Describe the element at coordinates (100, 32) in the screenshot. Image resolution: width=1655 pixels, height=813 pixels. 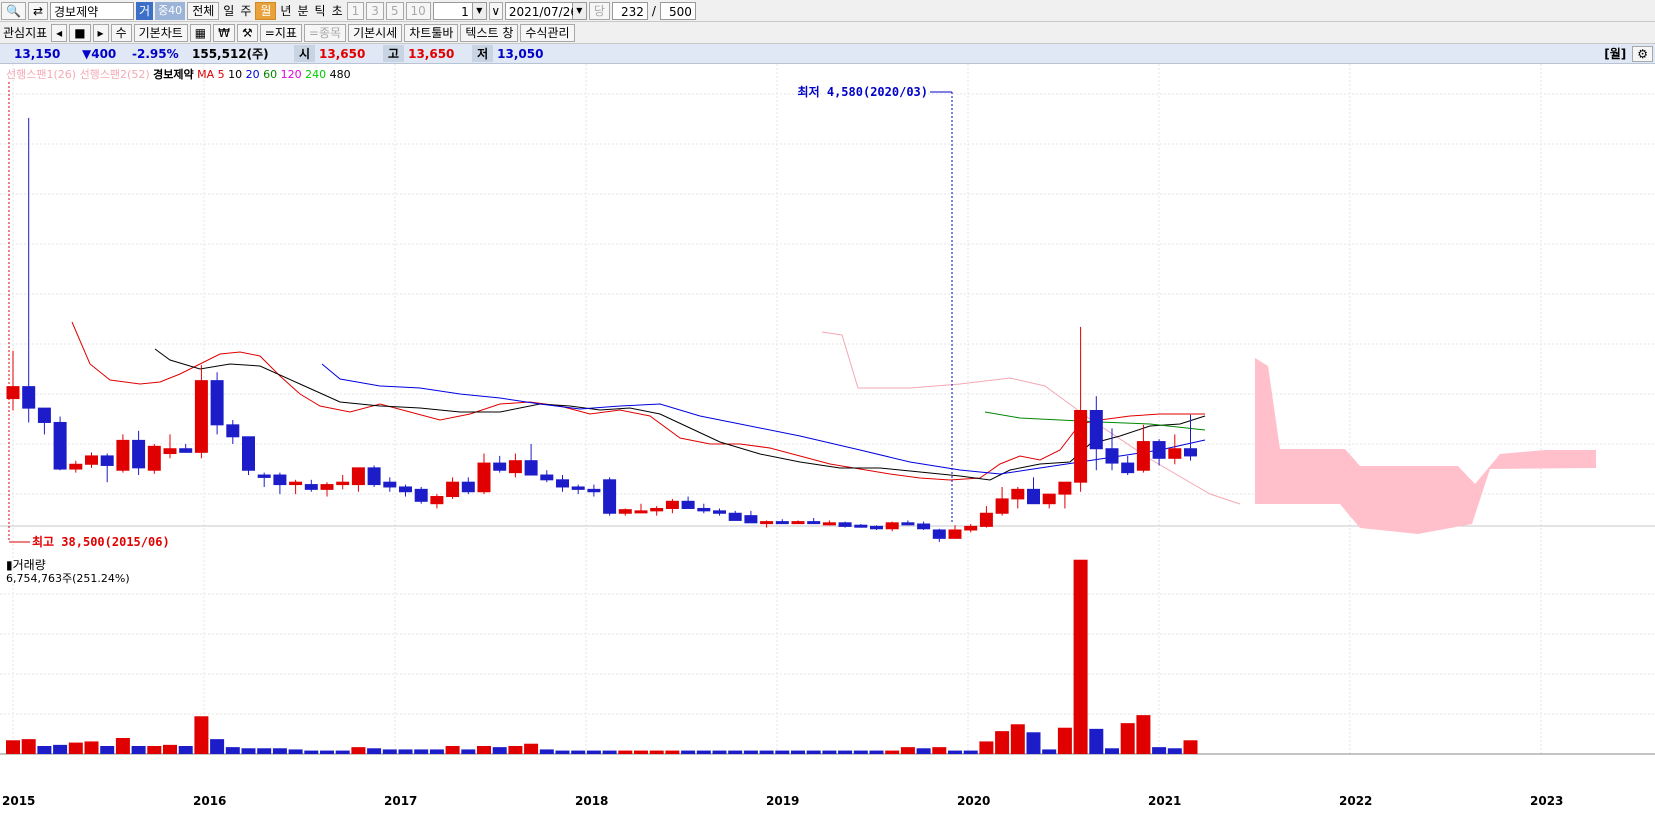
I see `nav-next-button: ▸` at that location.